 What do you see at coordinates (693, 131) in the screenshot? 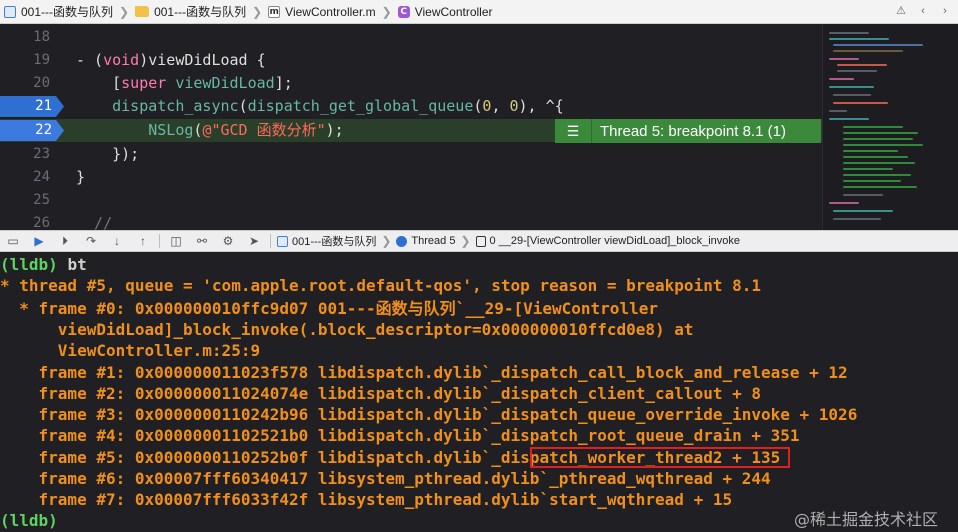
I see `thread-badge-label: Thread 5: breakpoint 8.1 (1)` at bounding box center [693, 131].